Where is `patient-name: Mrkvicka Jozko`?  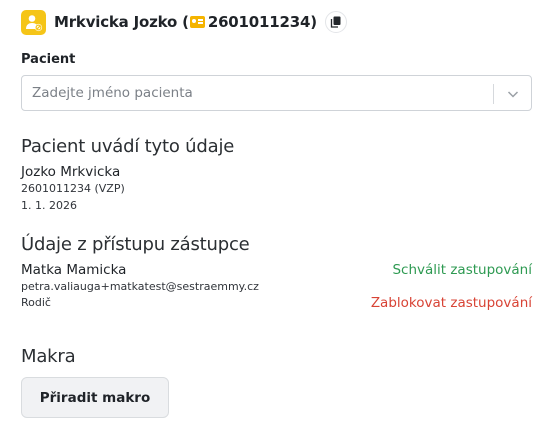
patient-name: Mrkvicka Jozko is located at coordinates (116, 22).